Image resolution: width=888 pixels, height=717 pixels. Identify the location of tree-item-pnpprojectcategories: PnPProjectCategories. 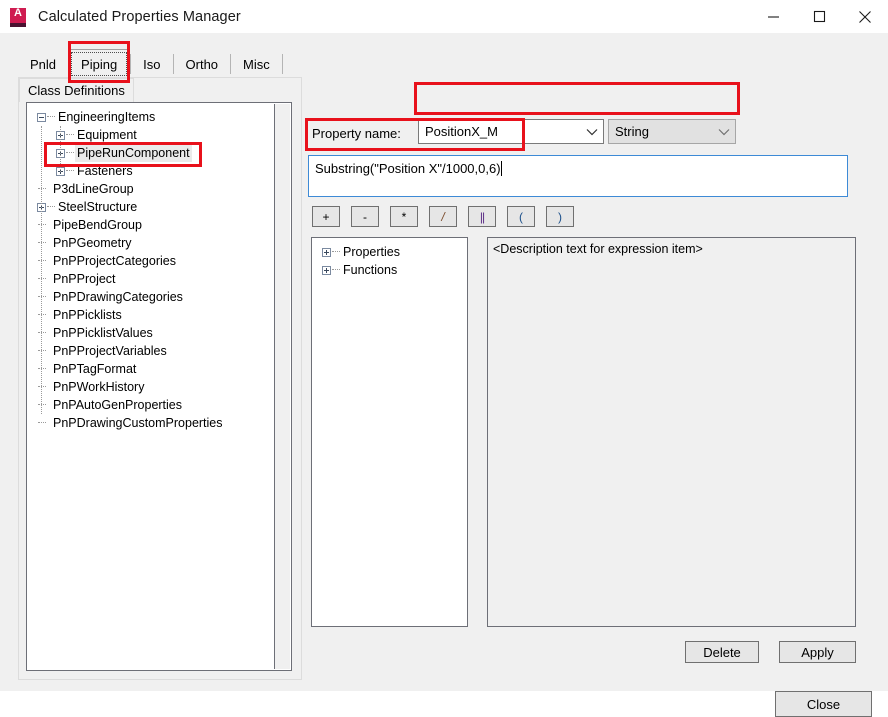
(150, 261).